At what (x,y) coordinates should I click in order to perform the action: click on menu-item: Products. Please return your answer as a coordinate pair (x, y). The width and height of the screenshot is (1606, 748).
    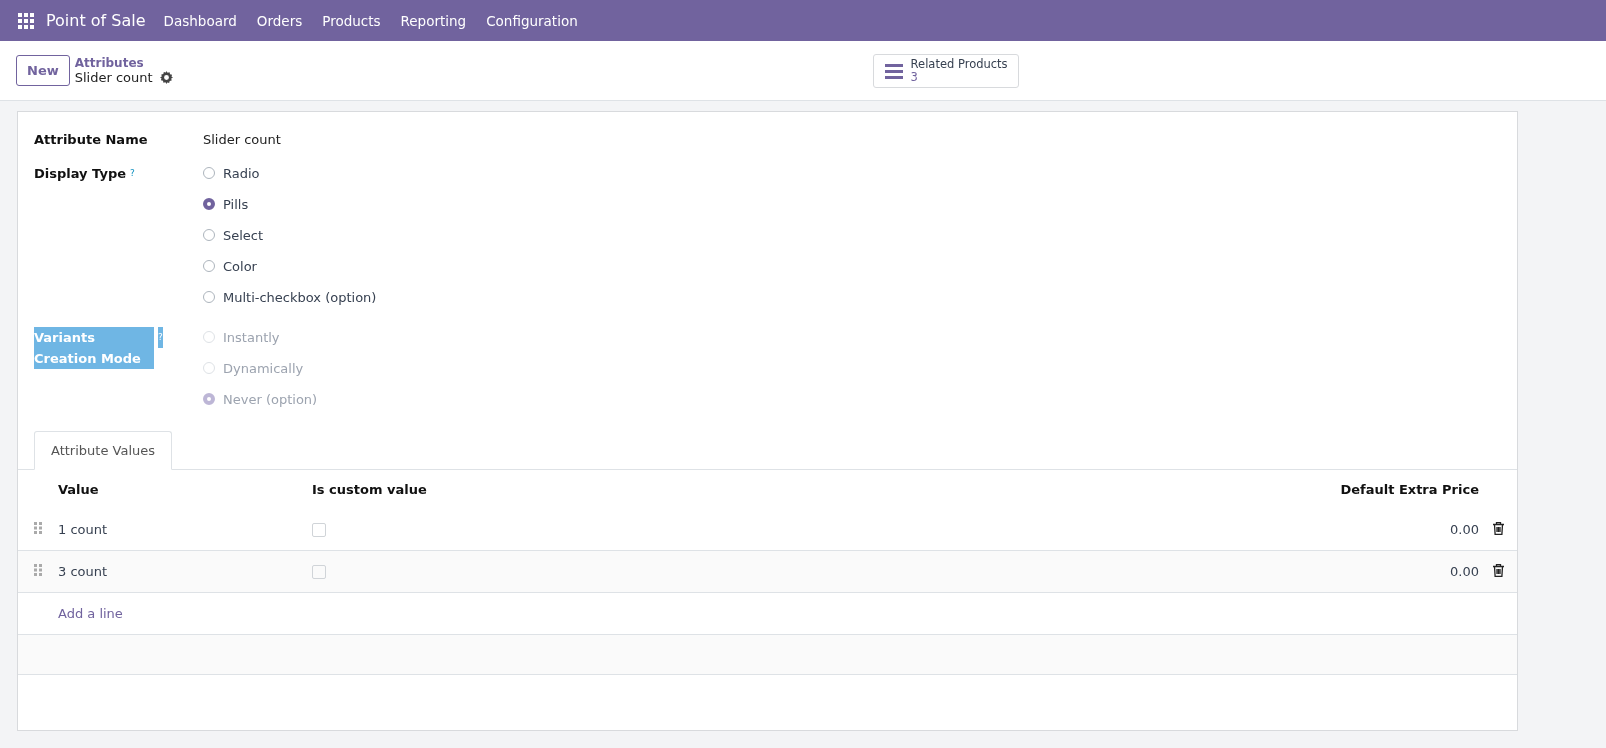
    Looking at the image, I should click on (351, 20).